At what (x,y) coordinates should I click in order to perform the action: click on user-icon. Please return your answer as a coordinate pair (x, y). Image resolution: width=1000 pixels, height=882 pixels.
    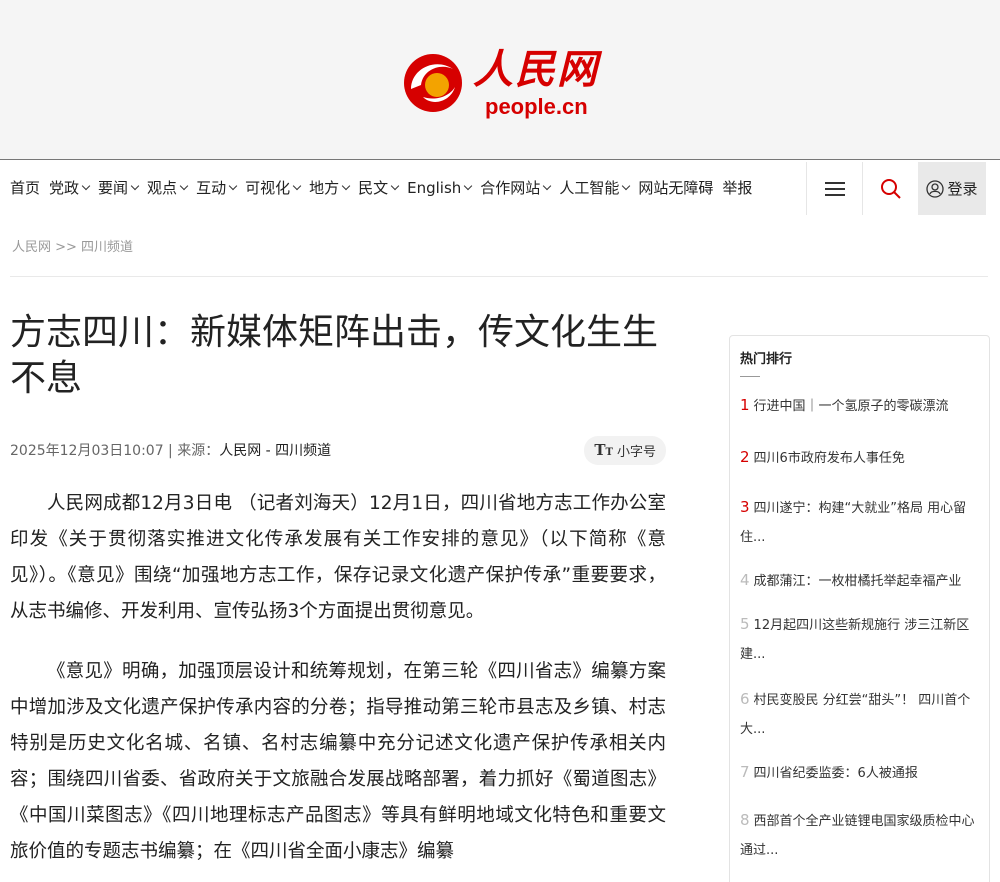
    Looking at the image, I should click on (935, 188).